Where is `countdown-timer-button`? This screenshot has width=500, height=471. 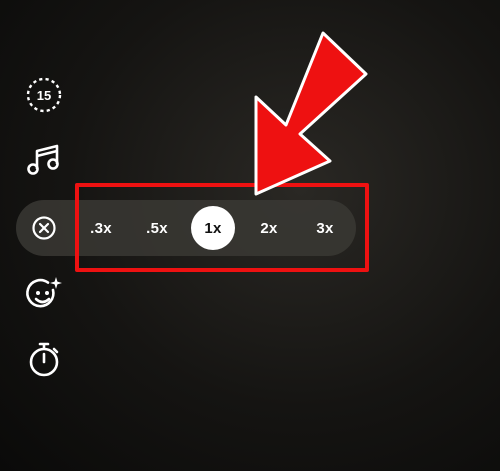 countdown-timer-button is located at coordinates (44, 360).